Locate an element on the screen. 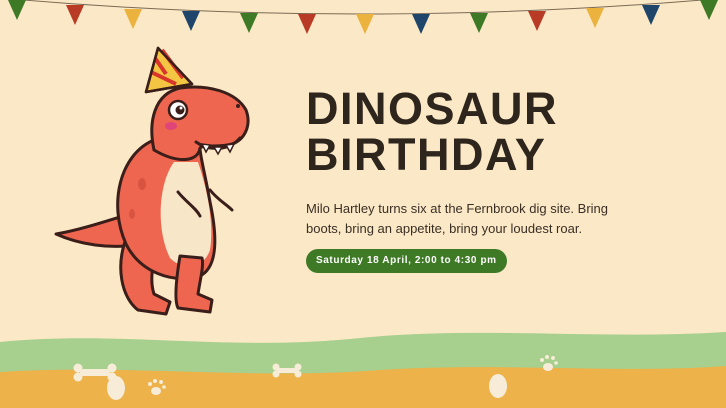 The height and width of the screenshot is (408, 726). date-badge: Saturday 18 April, 2:00 to 4:30 pm is located at coordinates (406, 261).